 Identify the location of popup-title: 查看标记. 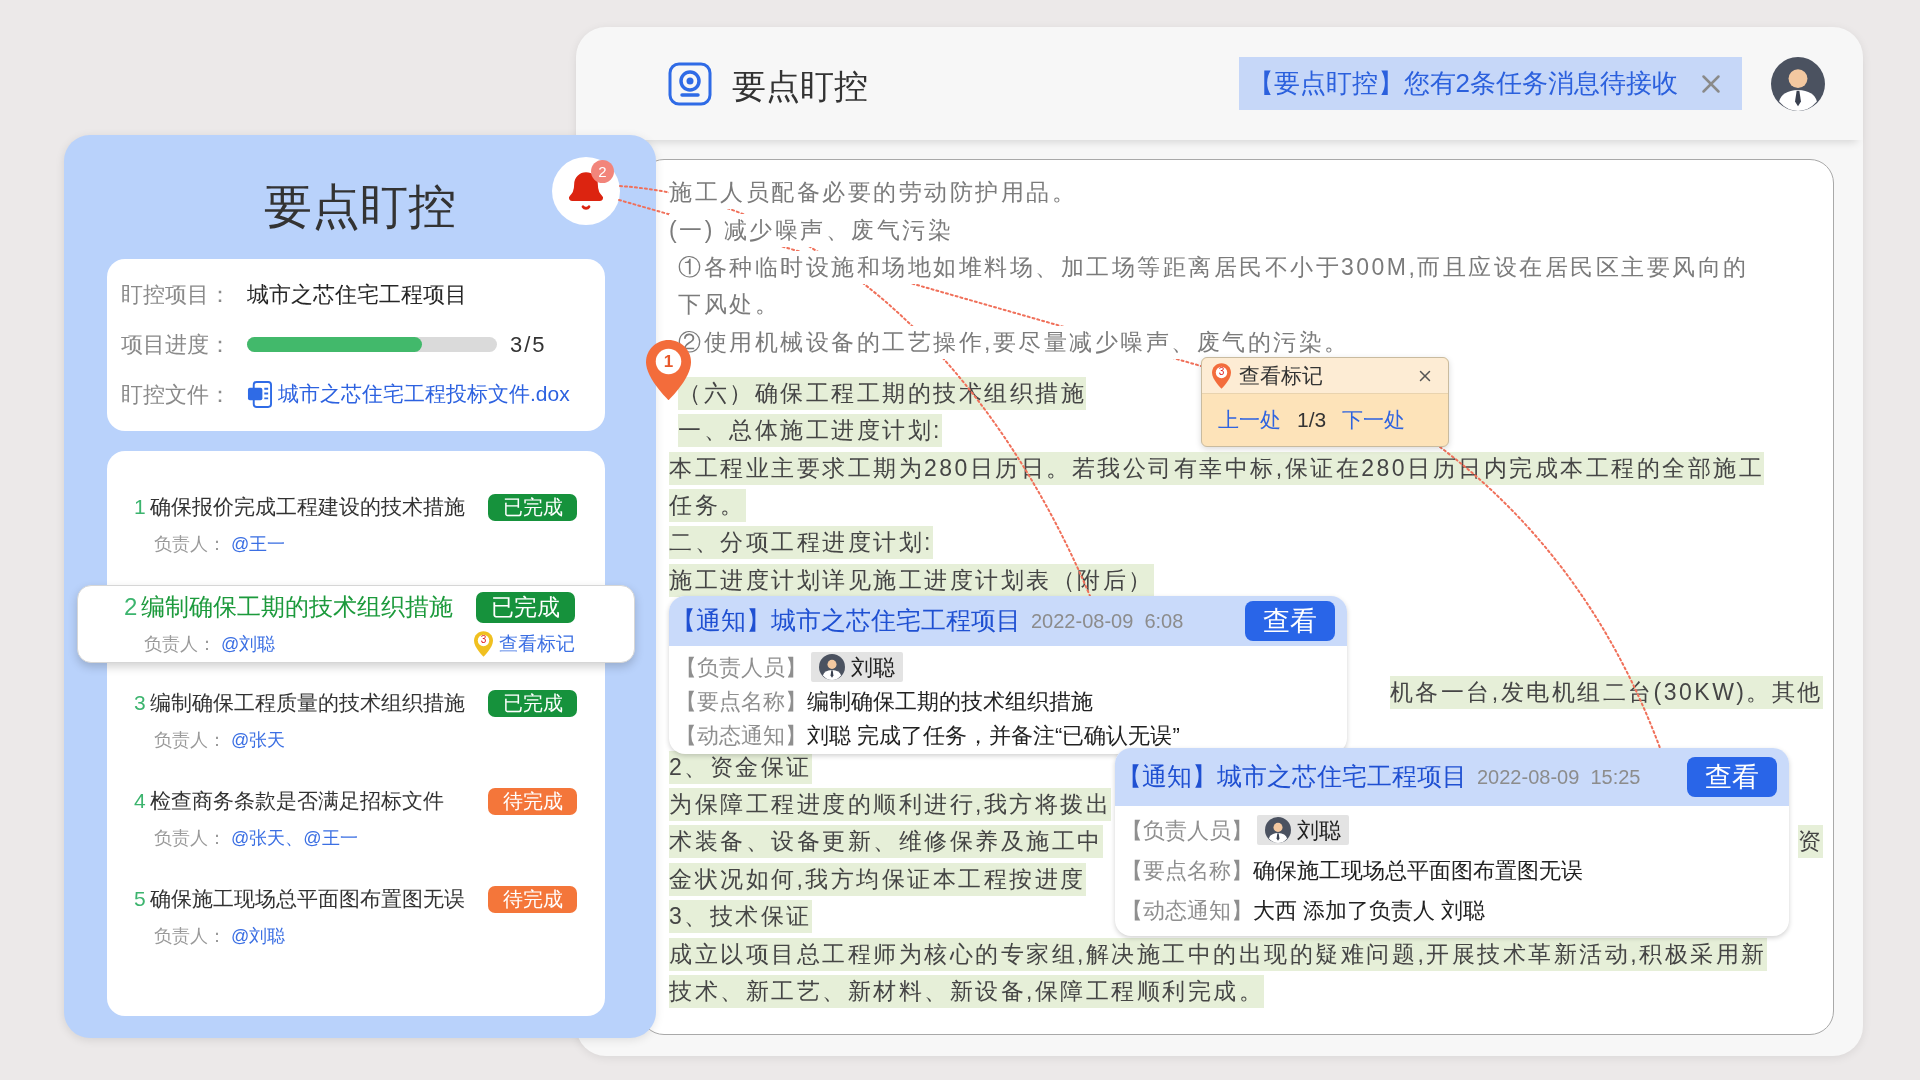
(1281, 375).